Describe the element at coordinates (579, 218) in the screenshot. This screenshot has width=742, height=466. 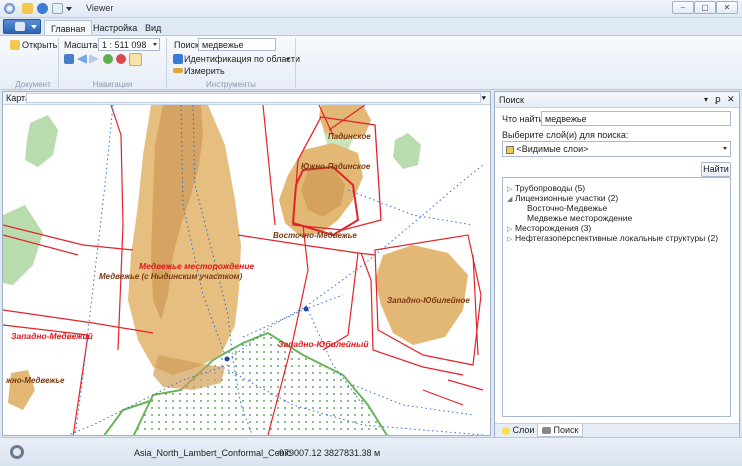
I see `tree-leaf-medvezhe-field: Медвежье месторождение` at that location.